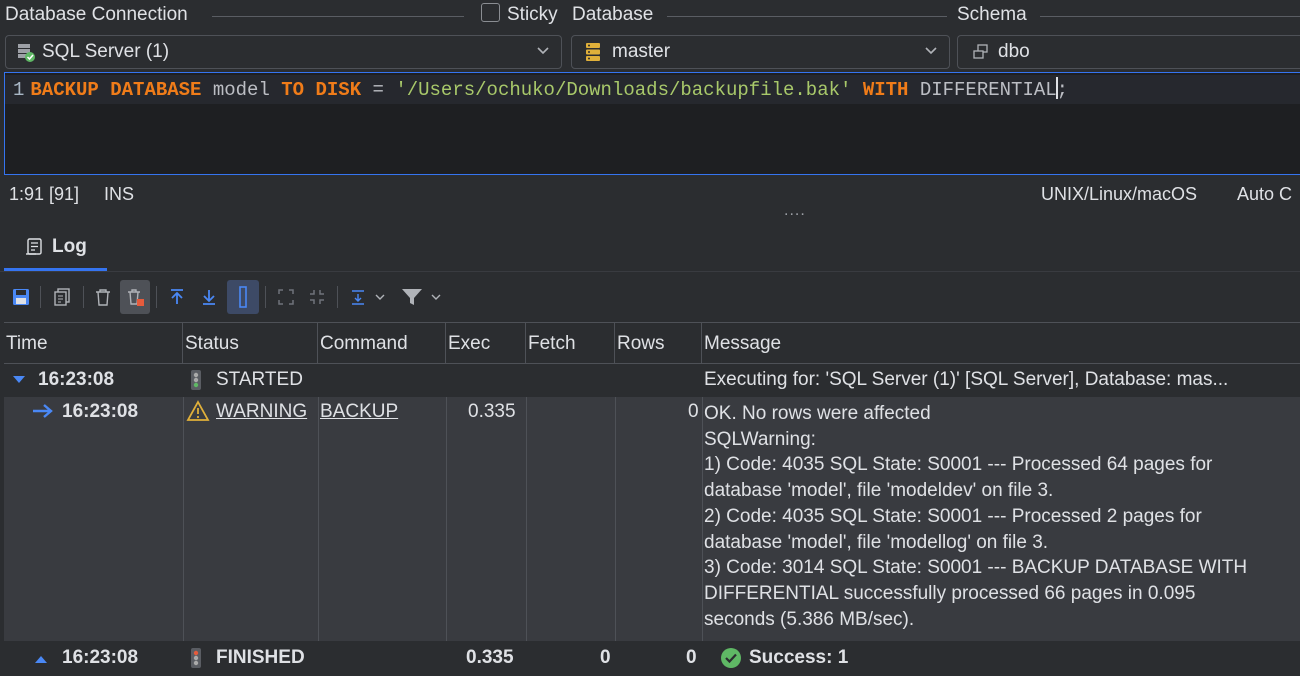 This screenshot has height=676, width=1300. What do you see at coordinates (106, 51) in the screenshot?
I see `connection-value: SQL Server (1)` at bounding box center [106, 51].